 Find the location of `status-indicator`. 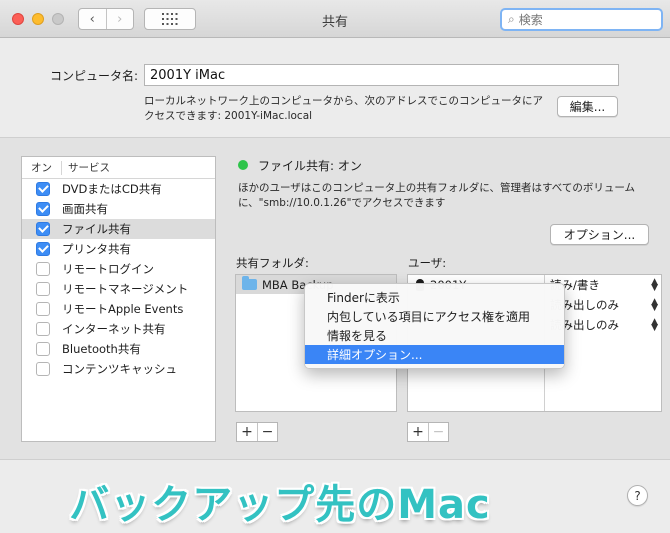

status-indicator is located at coordinates (243, 165).